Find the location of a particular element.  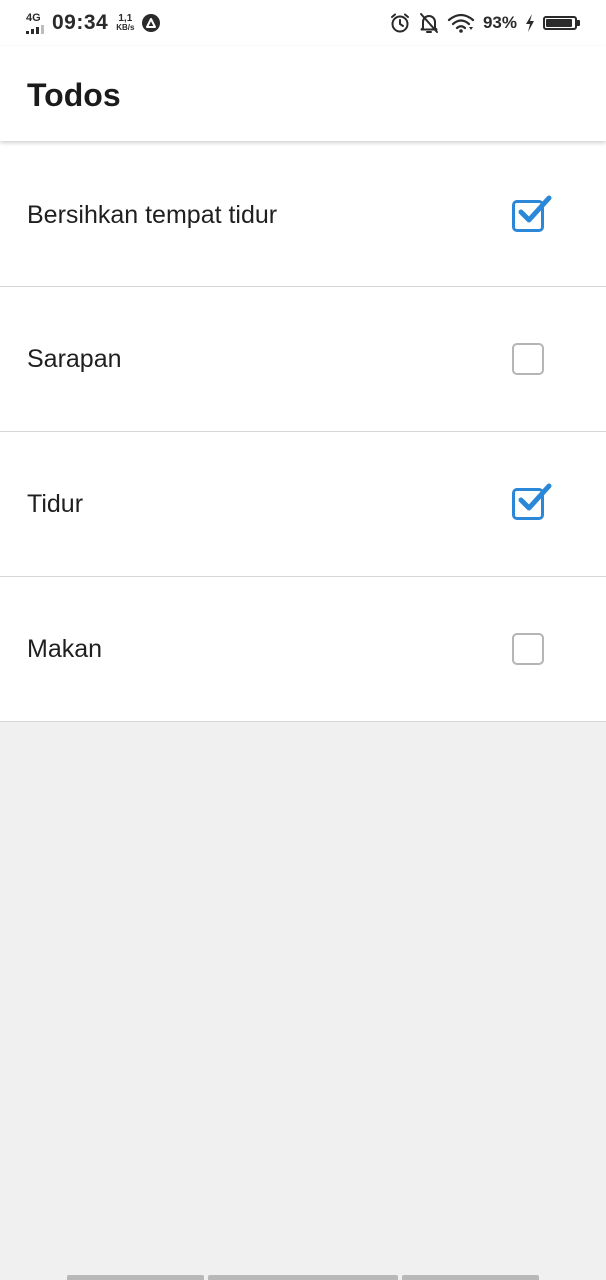

page-title: Todos is located at coordinates (74, 94).